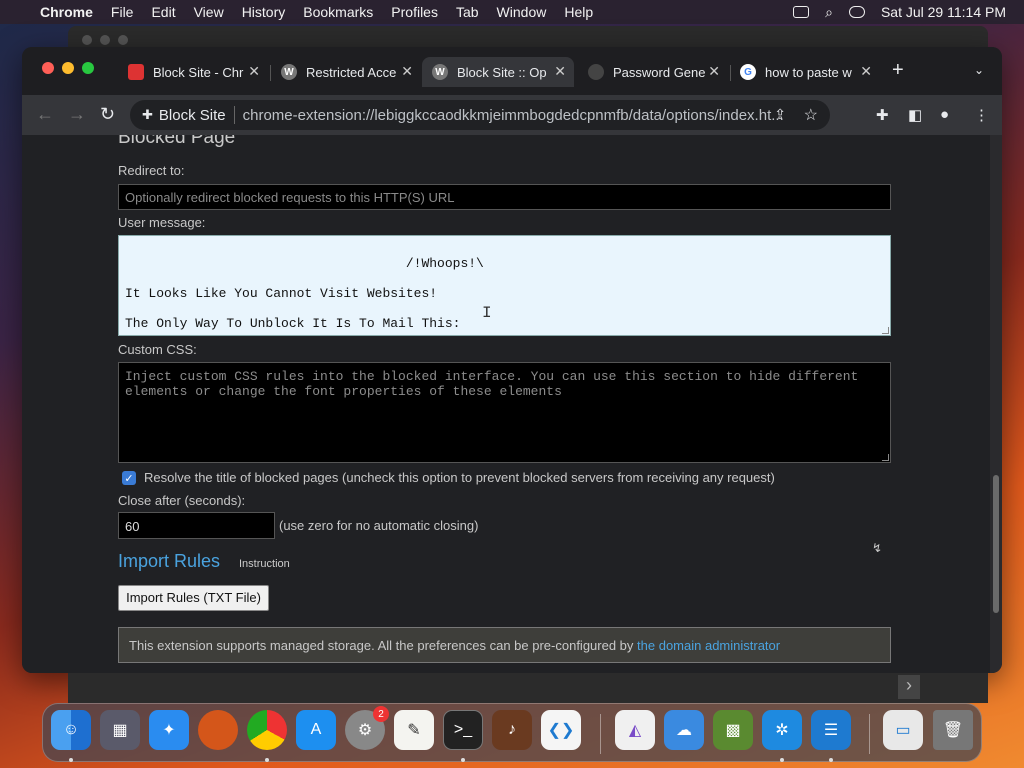  Describe the element at coordinates (77, 114) in the screenshot. I see `forward-arrow-icon: →` at that location.